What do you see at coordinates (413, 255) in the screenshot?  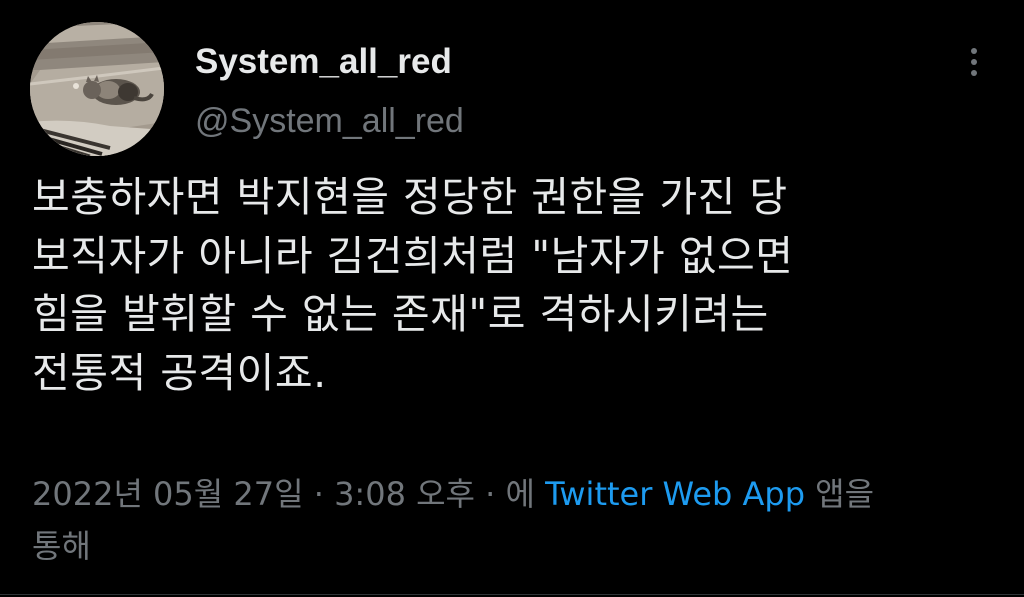 I see `tweet-text-line: 보직자가 아니라 김건희처럼 "남자가 없으면` at bounding box center [413, 255].